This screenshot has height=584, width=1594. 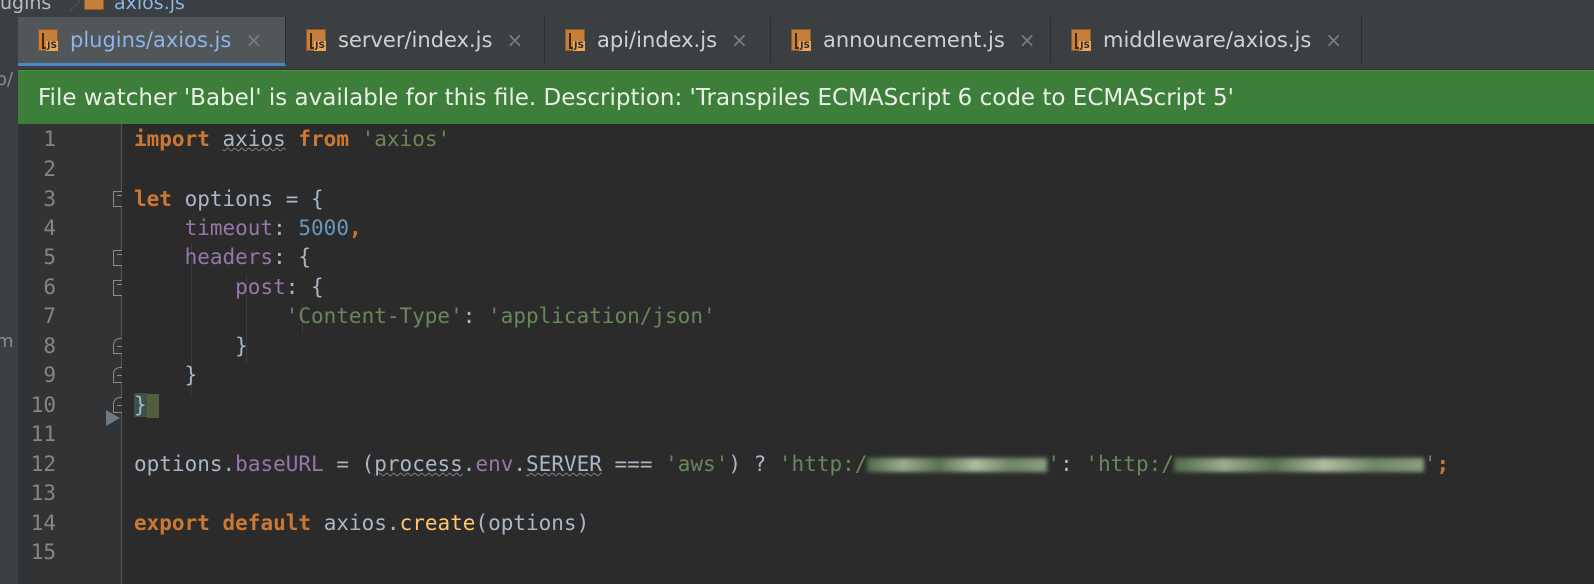 I want to click on javascript-file-icon, so click(x=94, y=5).